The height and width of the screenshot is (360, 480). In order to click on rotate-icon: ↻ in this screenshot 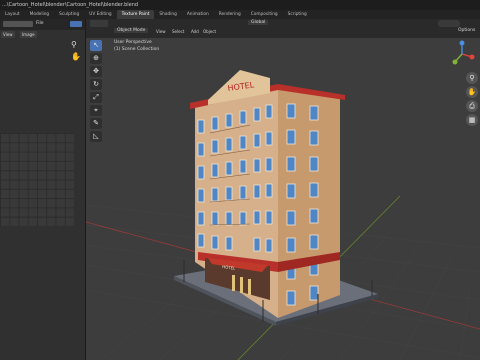, I will do `click(96, 84)`.